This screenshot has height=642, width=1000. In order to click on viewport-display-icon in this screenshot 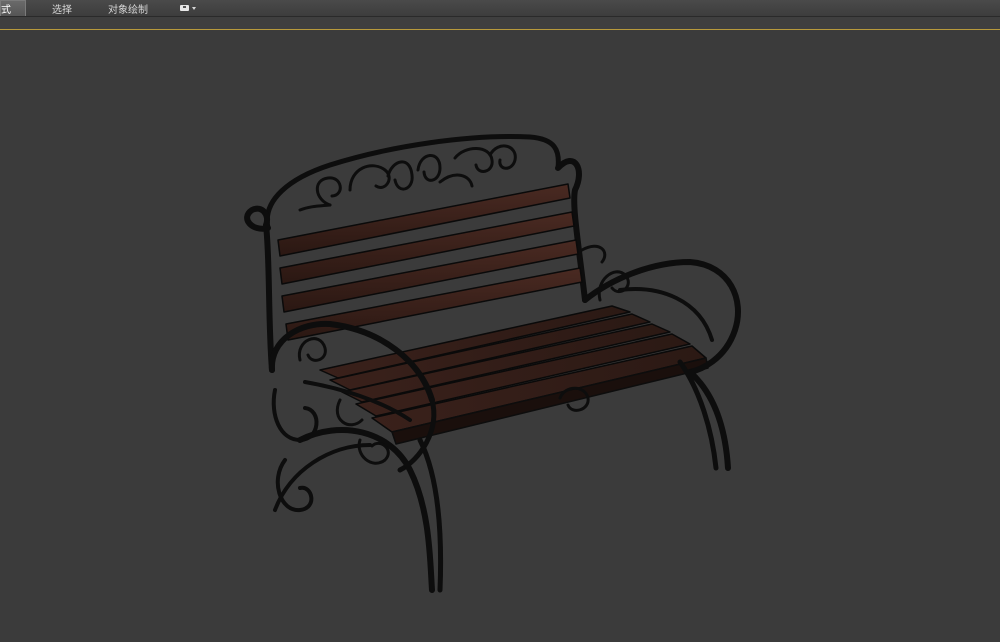, I will do `click(184, 8)`.